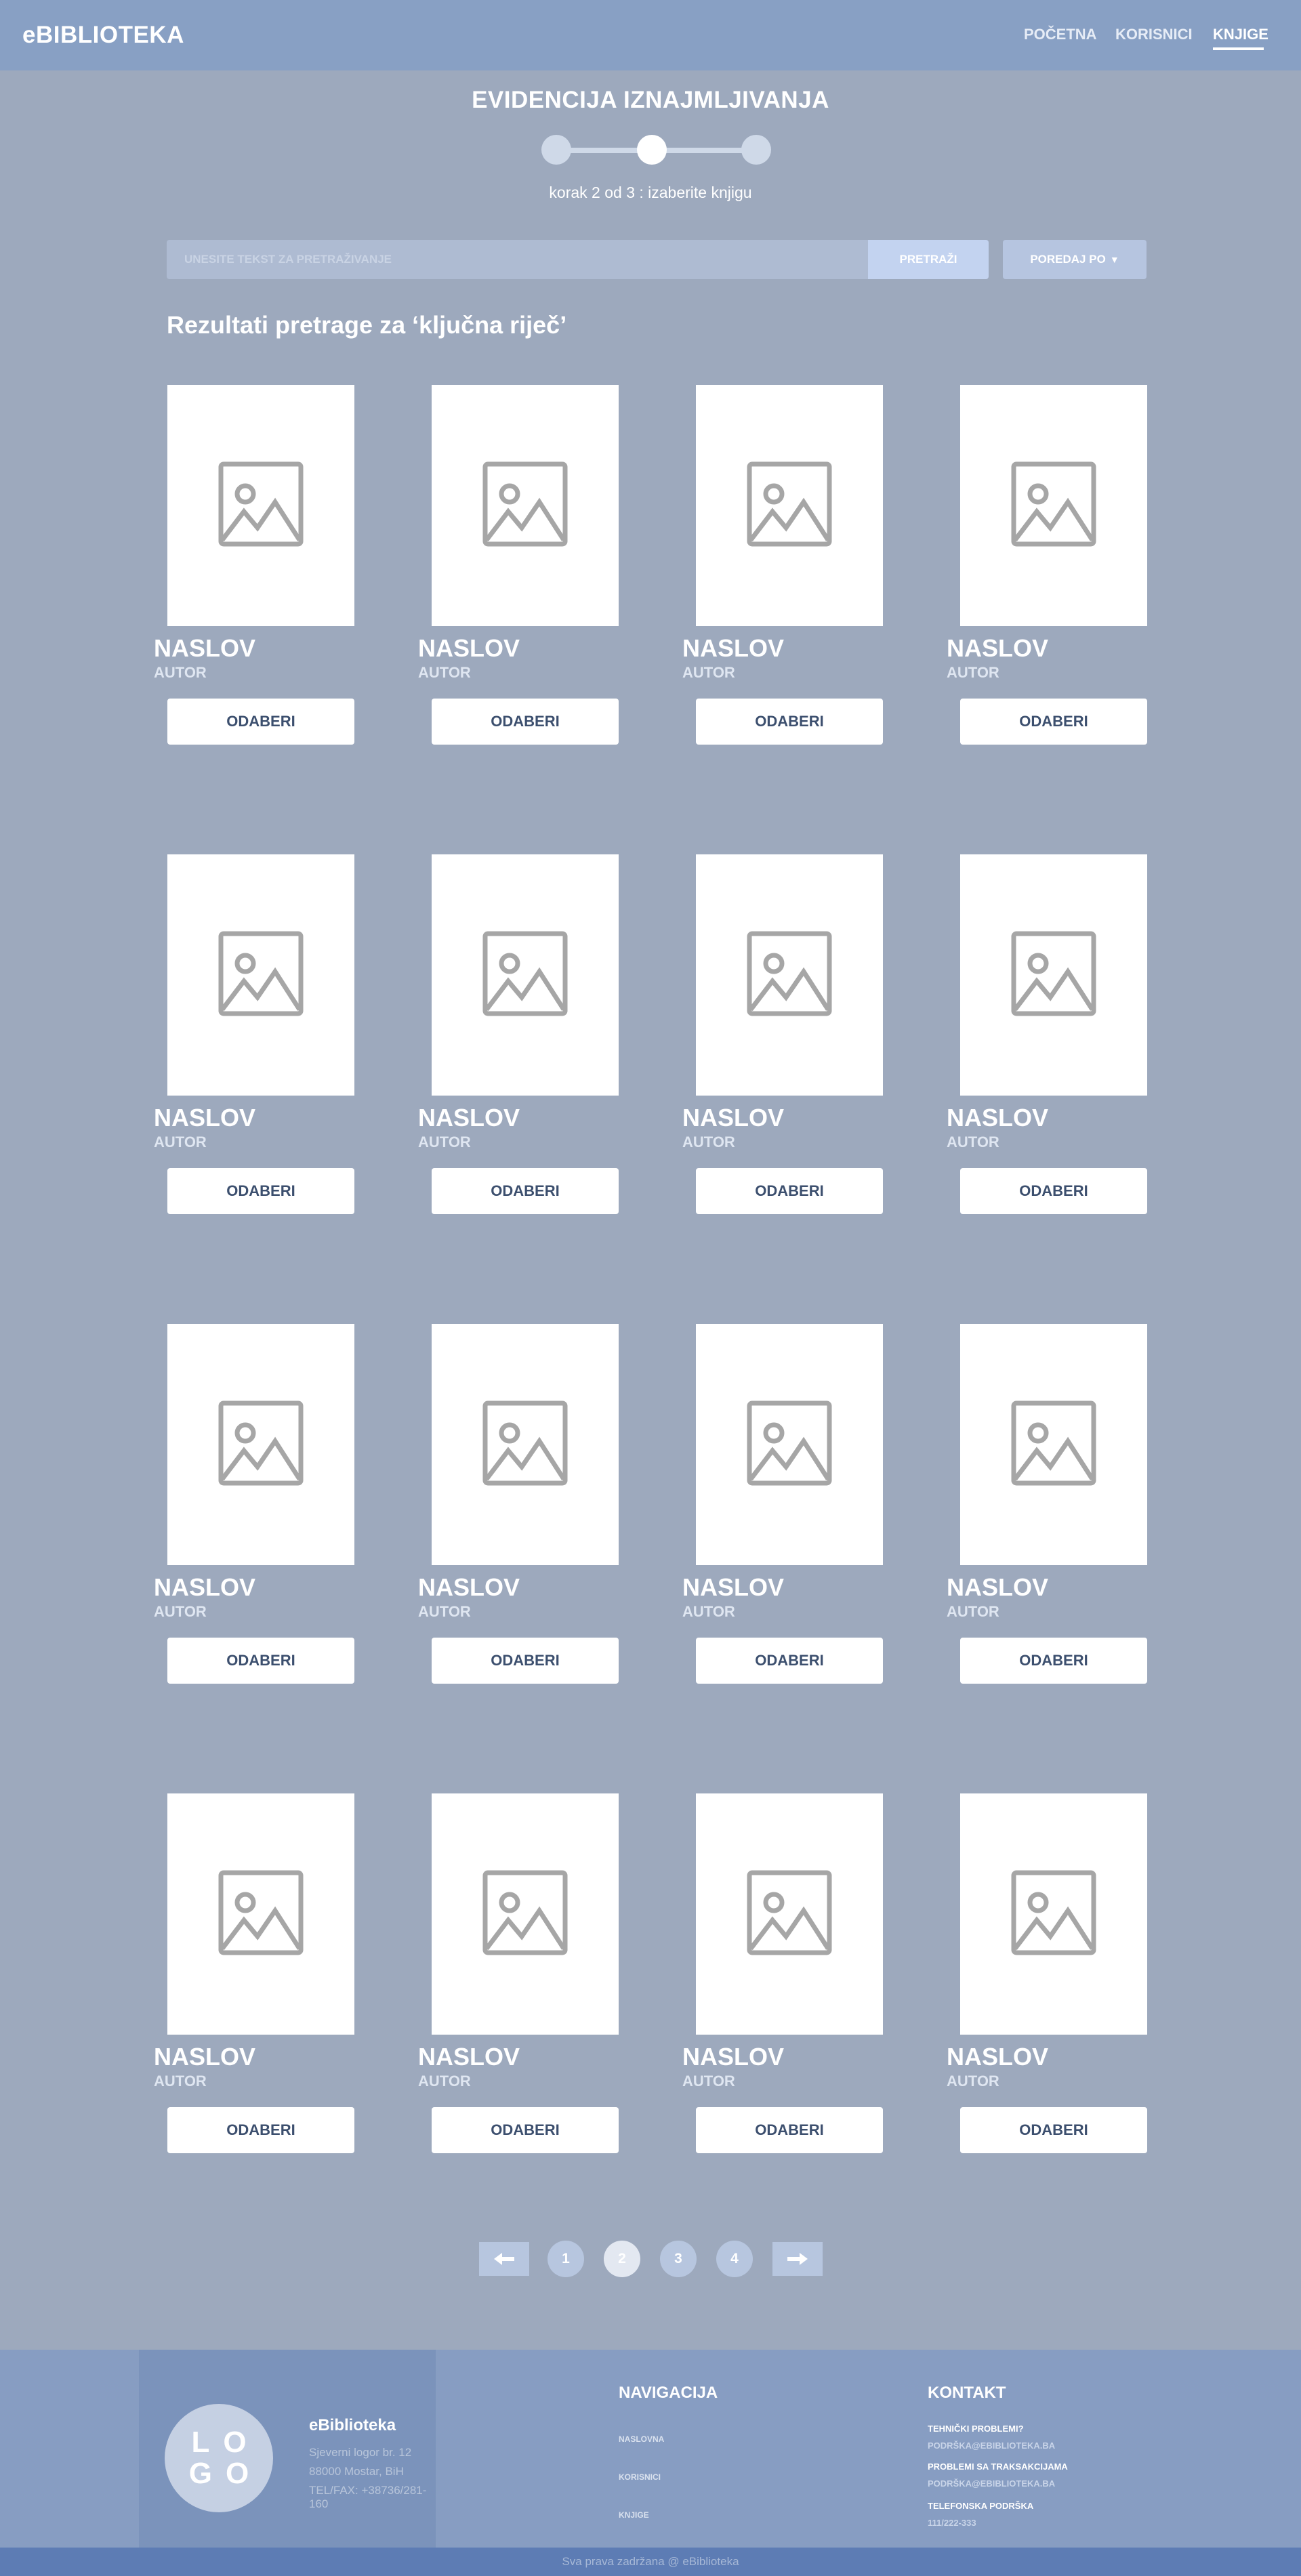  Describe the element at coordinates (103, 35) in the screenshot. I see `brand-logo: eBIBLIOTEKA` at that location.